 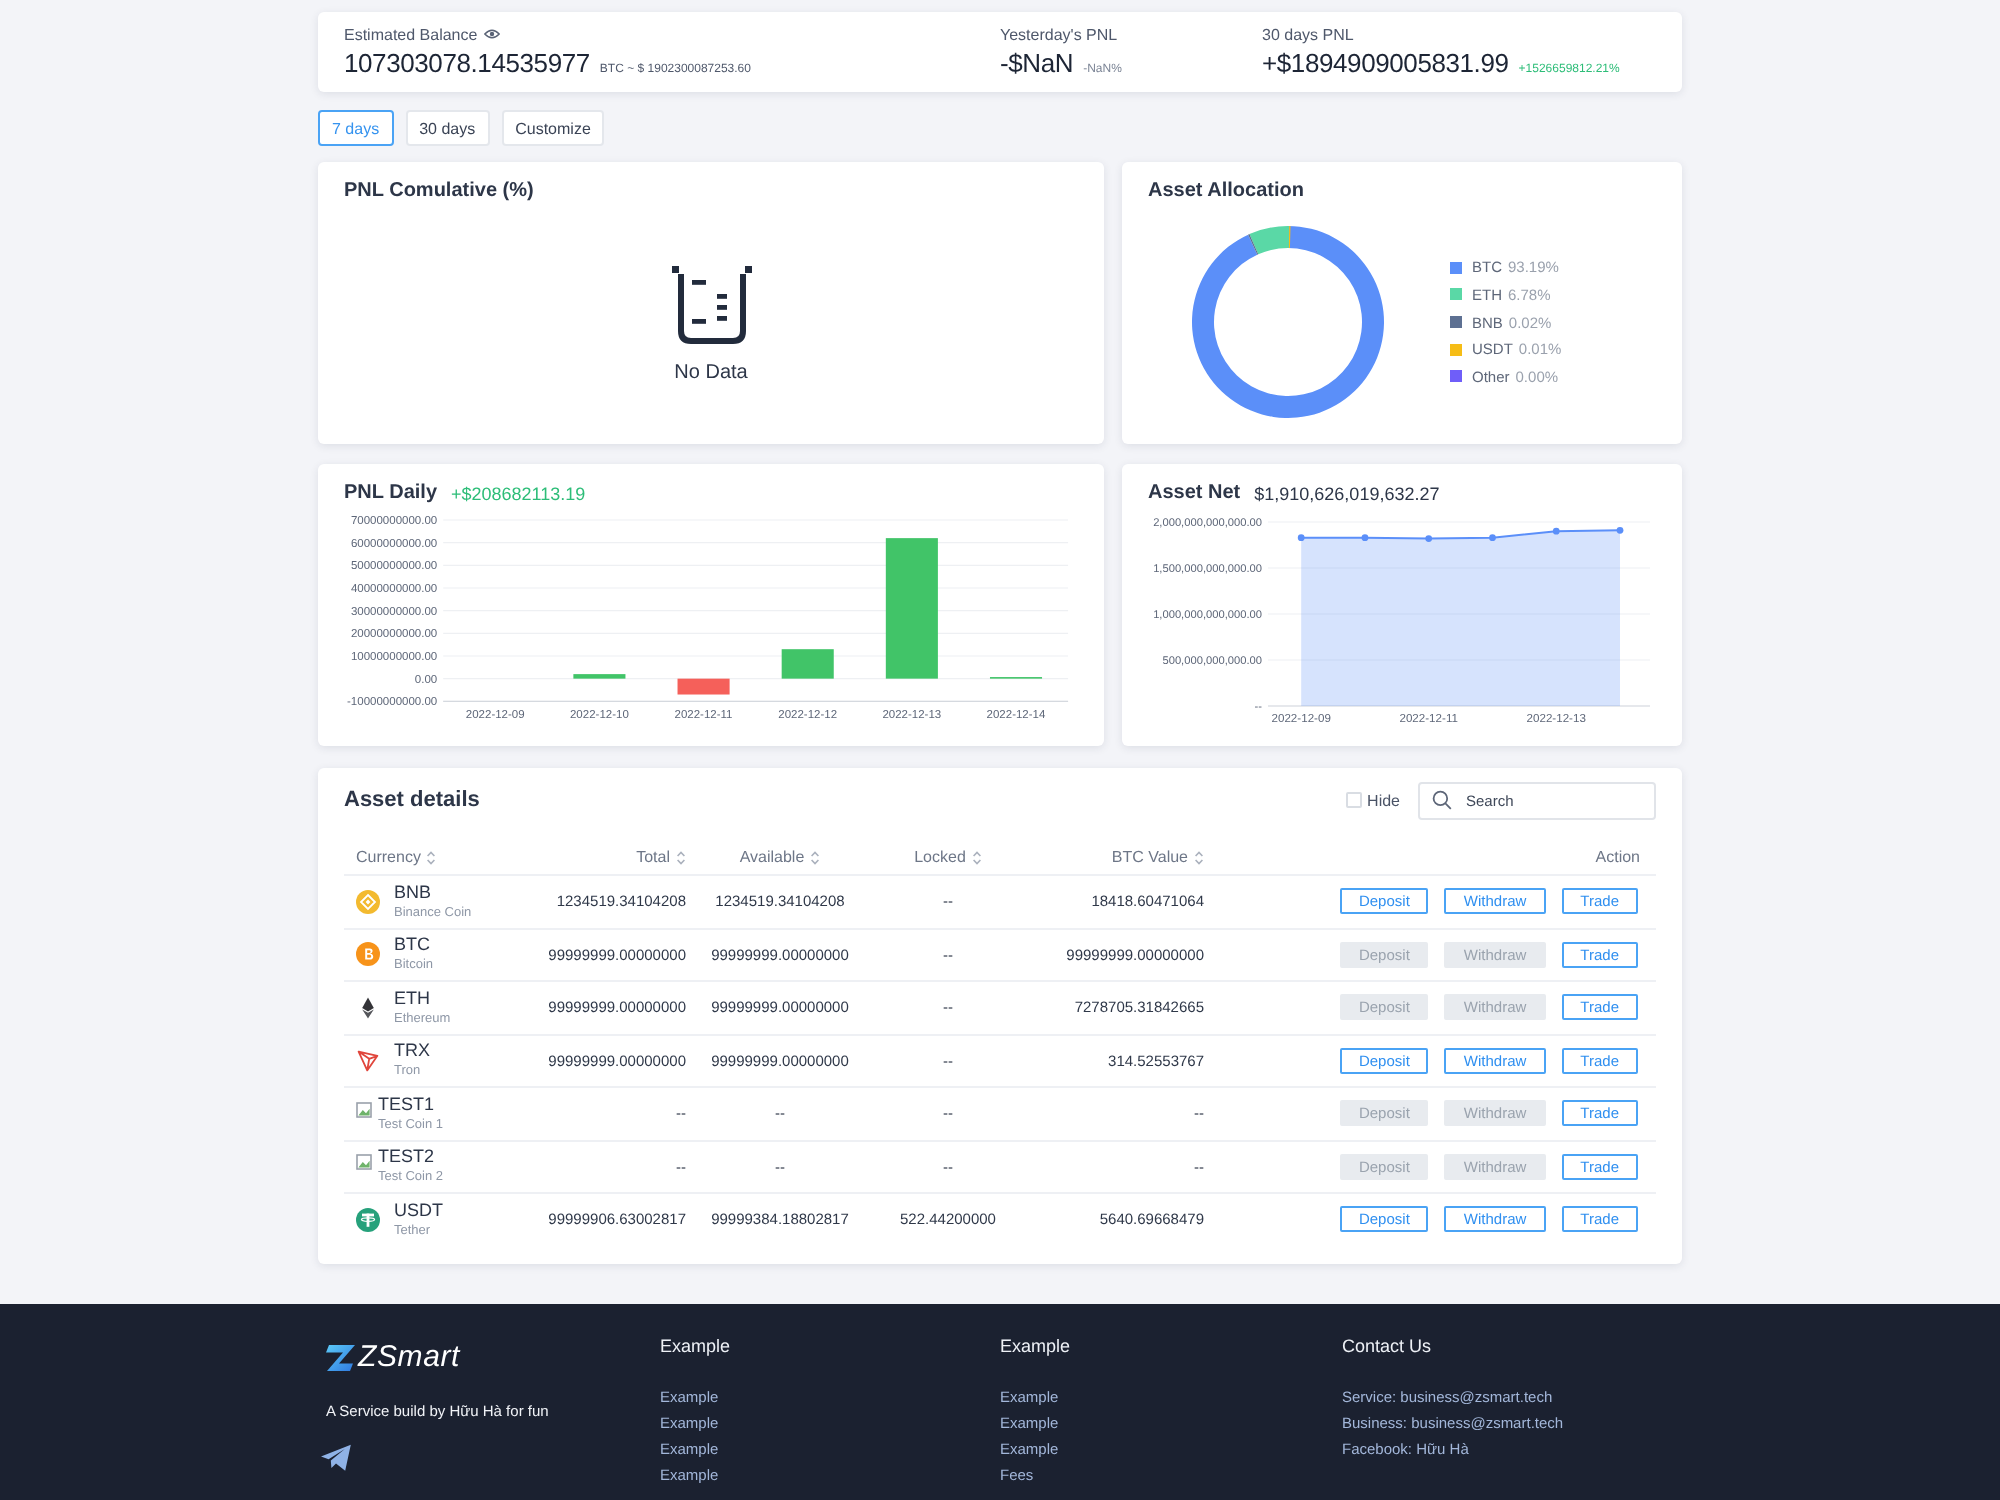 What do you see at coordinates (368, 1219) in the screenshot?
I see `tether-icon` at bounding box center [368, 1219].